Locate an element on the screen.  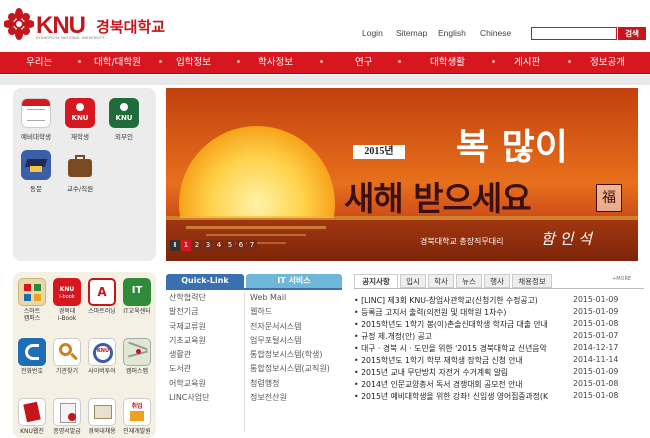
nav-item-about: 우리는 is located at coordinates (39, 63).